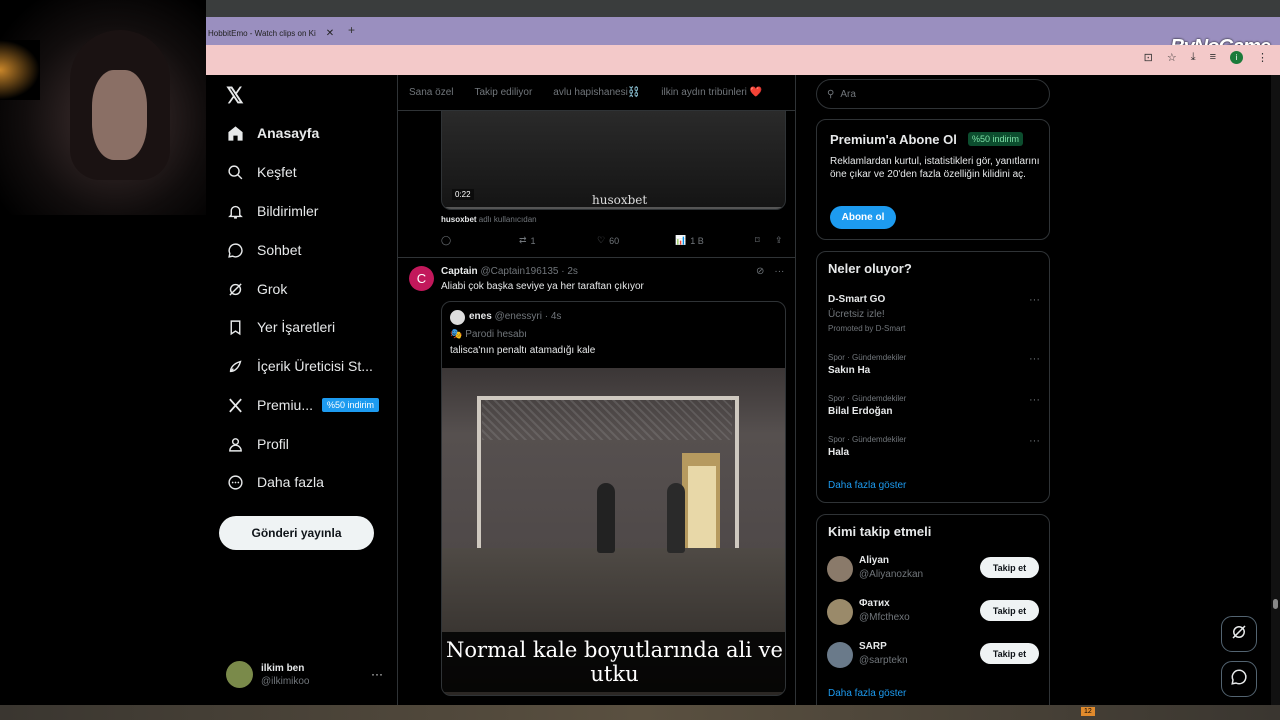  I want to click on video-source-user: husoxbet, so click(459, 219).